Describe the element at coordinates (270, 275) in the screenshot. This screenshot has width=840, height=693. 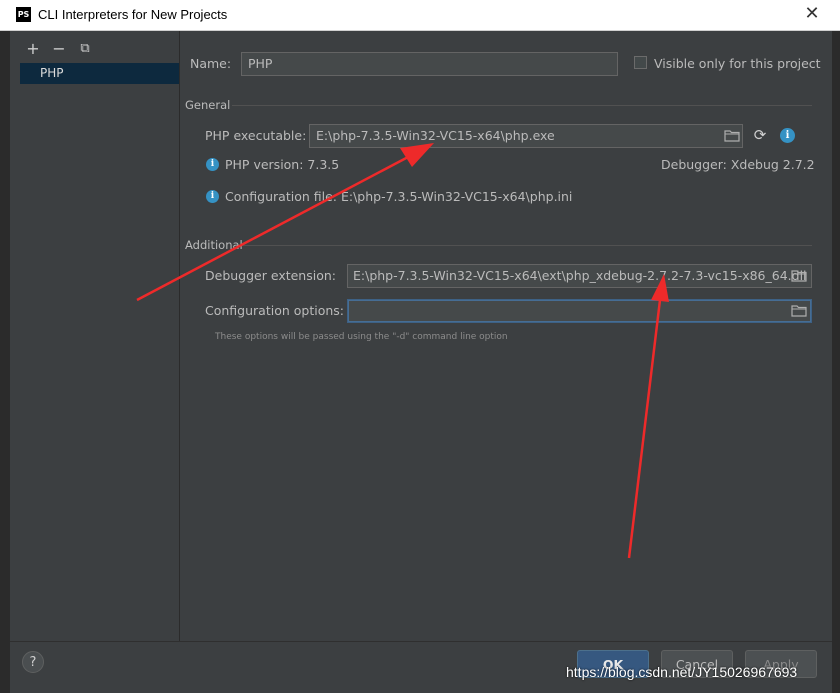
I see `debugger-extension-label: Debugger extension:` at that location.